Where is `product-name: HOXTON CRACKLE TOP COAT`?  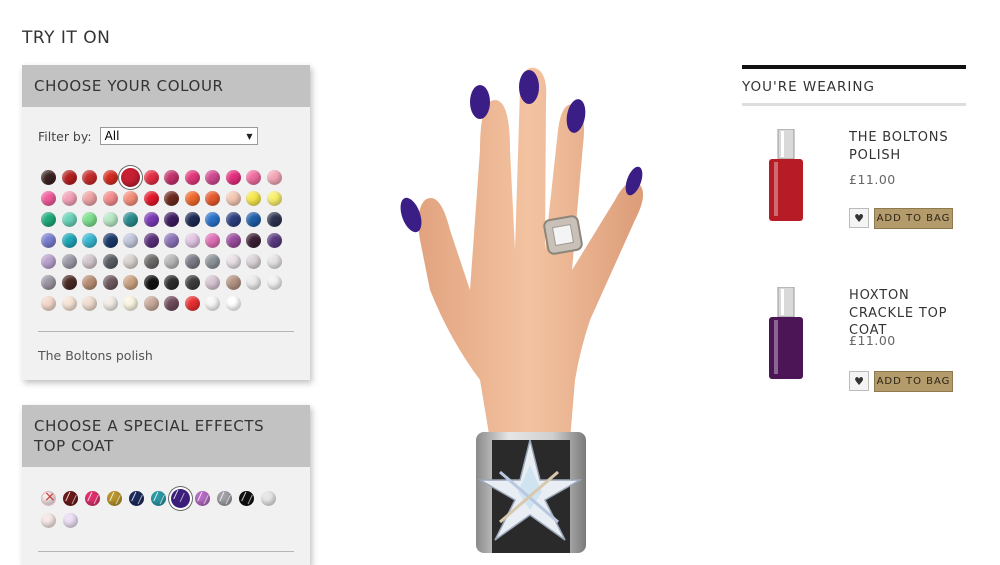 product-name: HOXTON CRACKLE TOP COAT is located at coordinates (907, 313).